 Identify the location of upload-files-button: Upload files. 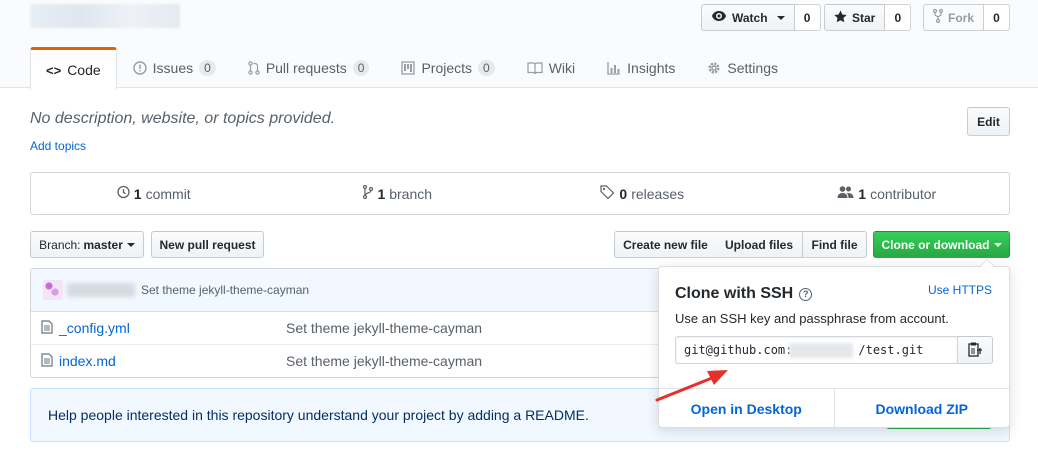
(759, 244).